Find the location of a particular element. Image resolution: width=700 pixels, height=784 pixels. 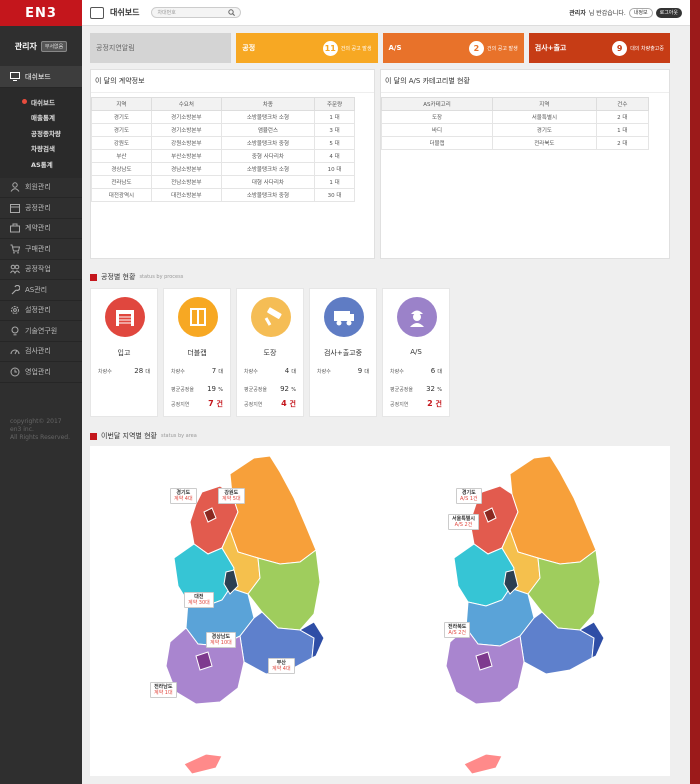

table-row: 경기도 경기소방본부 소방물탱크차 소형 1 대 is located at coordinates (223, 117).